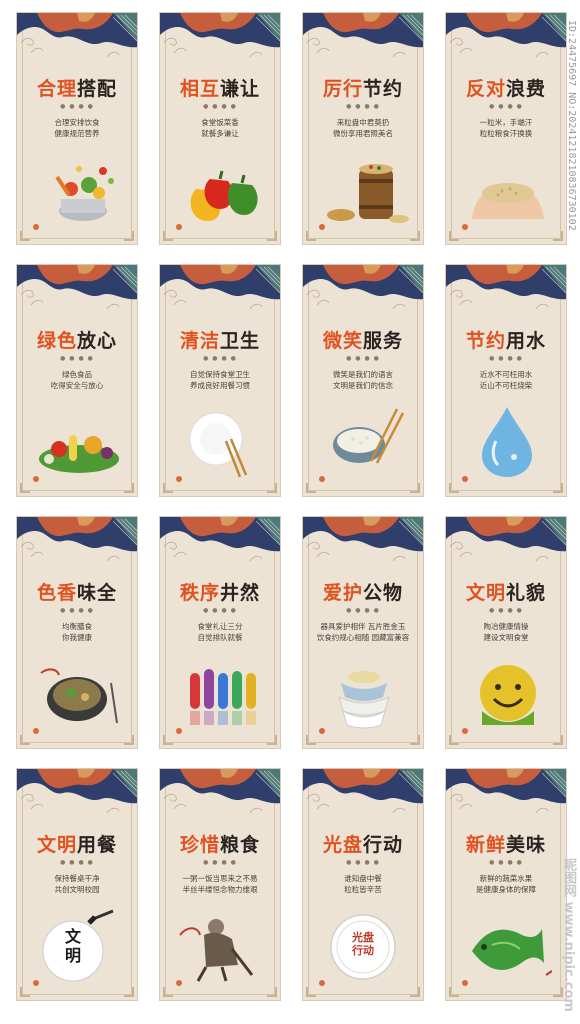 This screenshot has height=1024, width=580. Describe the element at coordinates (97, 845) in the screenshot. I see `title-rest: 用餐` at that location.